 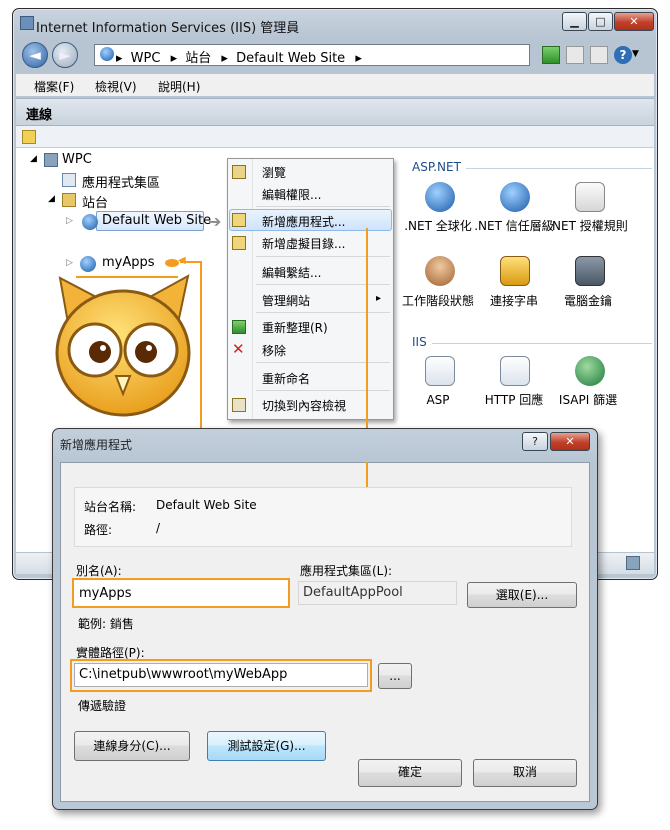 What do you see at coordinates (65, 55) in the screenshot?
I see `forward-button: ►` at bounding box center [65, 55].